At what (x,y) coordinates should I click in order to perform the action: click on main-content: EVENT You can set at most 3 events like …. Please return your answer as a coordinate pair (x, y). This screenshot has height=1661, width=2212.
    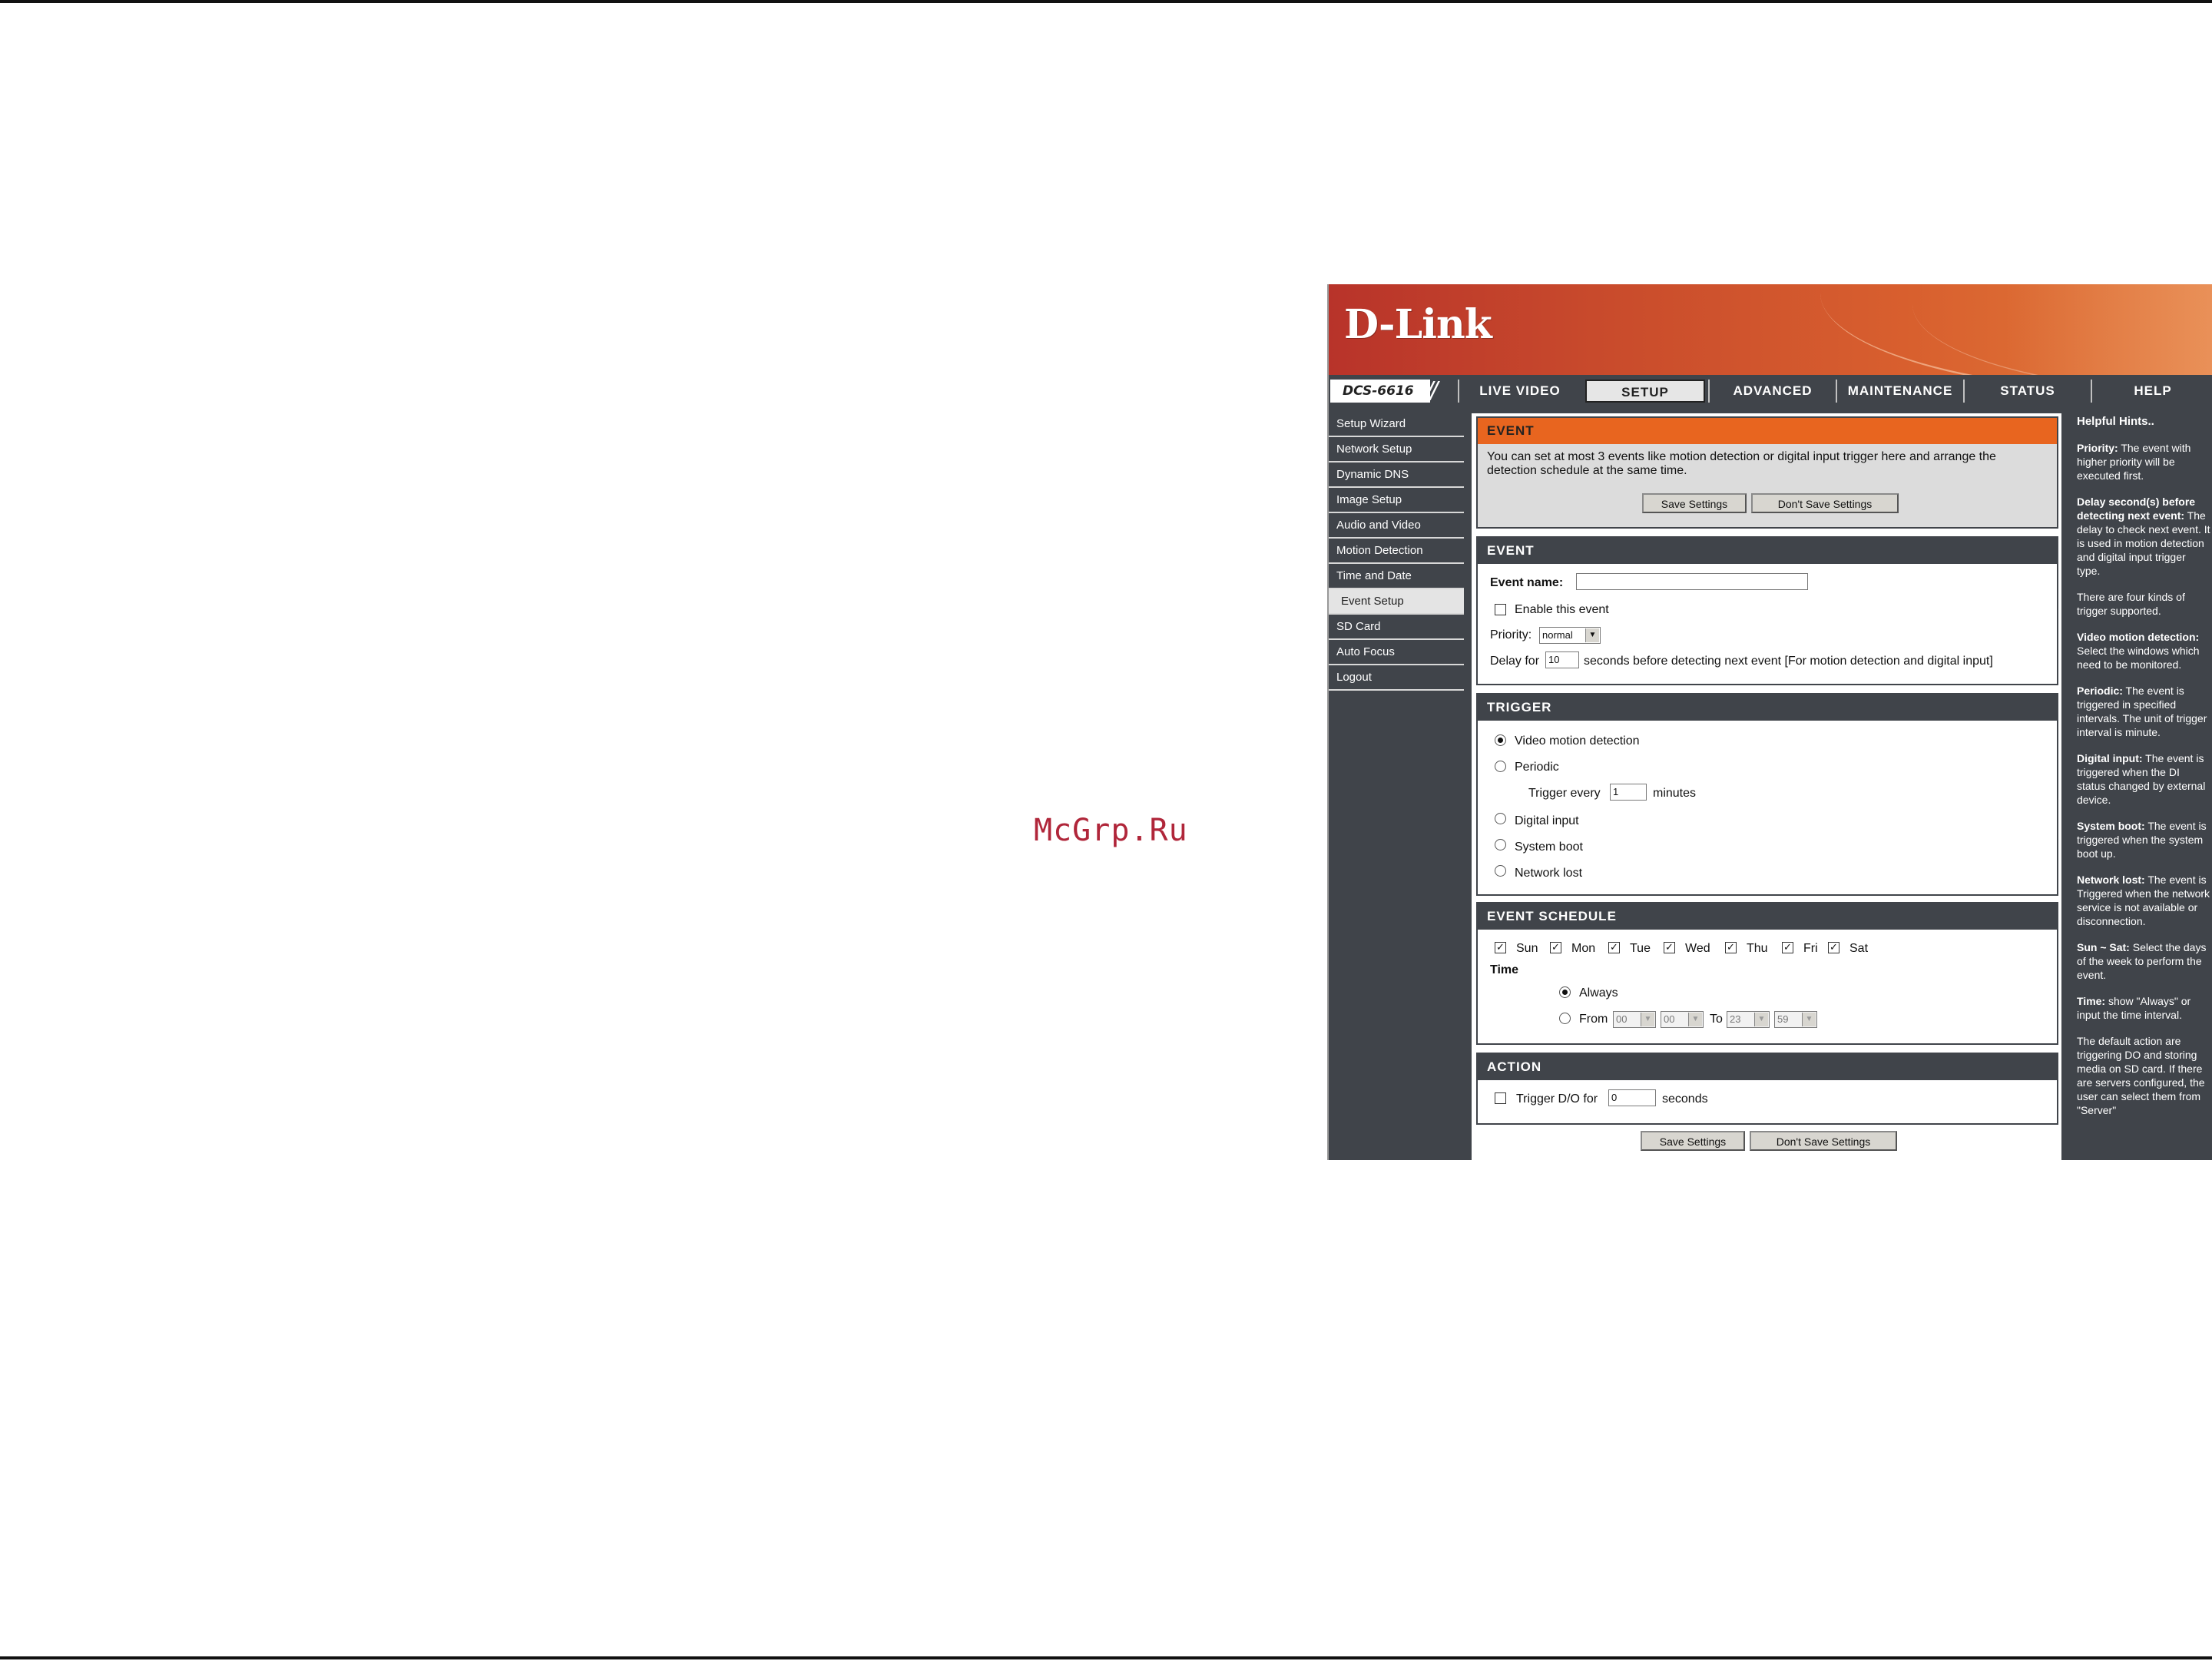
    Looking at the image, I should click on (1767, 786).